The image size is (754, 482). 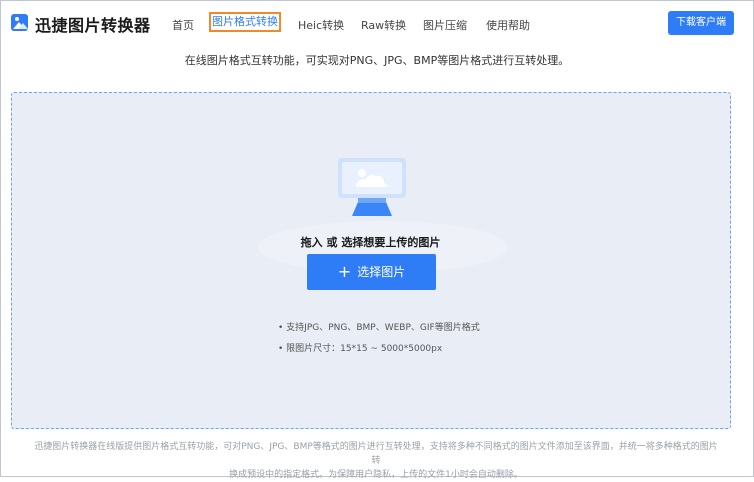 I want to click on supported-formats-note: • 支持JPG、PNG、BMP、WEBP、GIF等图片格式, so click(x=379, y=328).